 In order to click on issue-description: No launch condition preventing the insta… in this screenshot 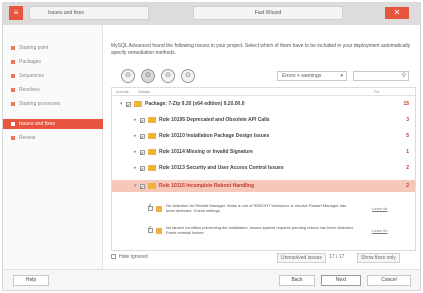, I will do `click(260, 230)`.